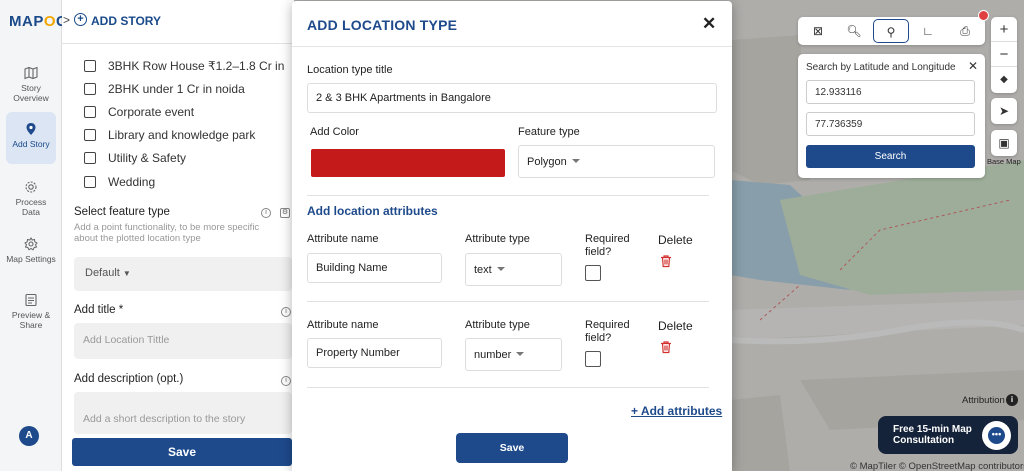  I want to click on feature-type-select: Polygon, so click(616, 161).